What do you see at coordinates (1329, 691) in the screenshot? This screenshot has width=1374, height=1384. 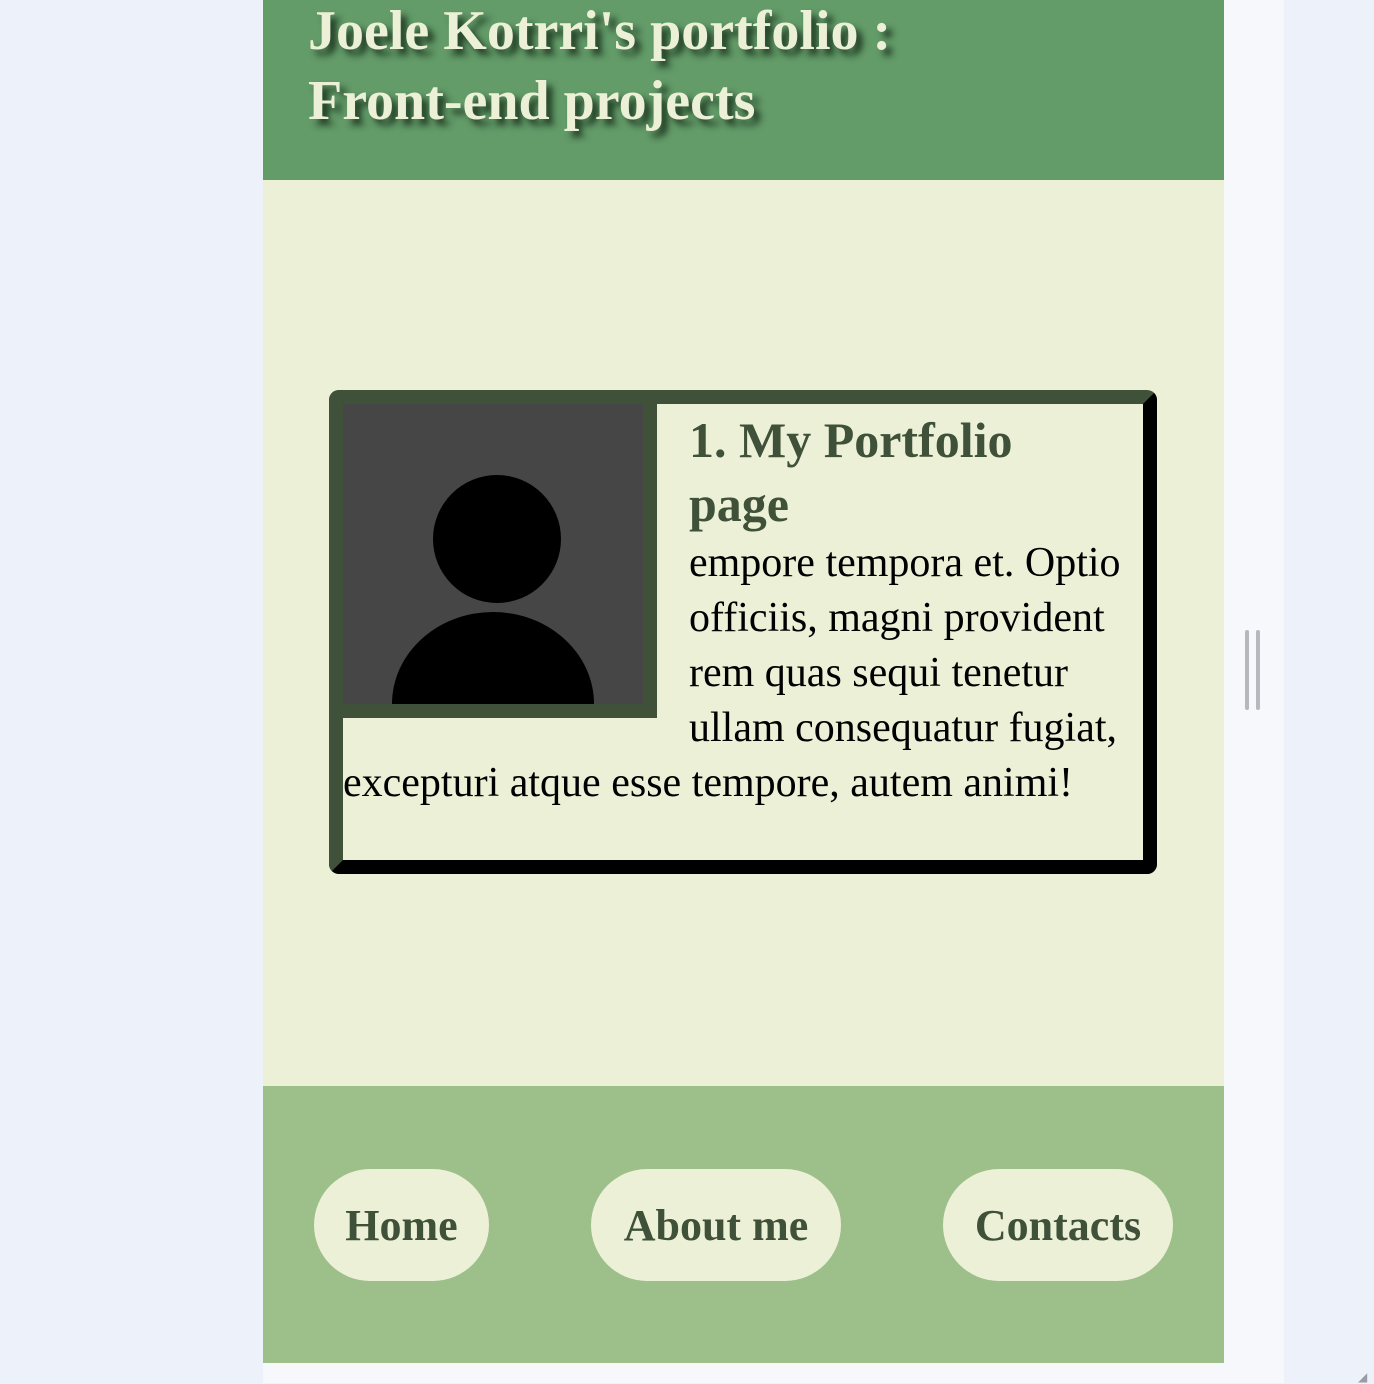 I see `devtools-right-area` at bounding box center [1329, 691].